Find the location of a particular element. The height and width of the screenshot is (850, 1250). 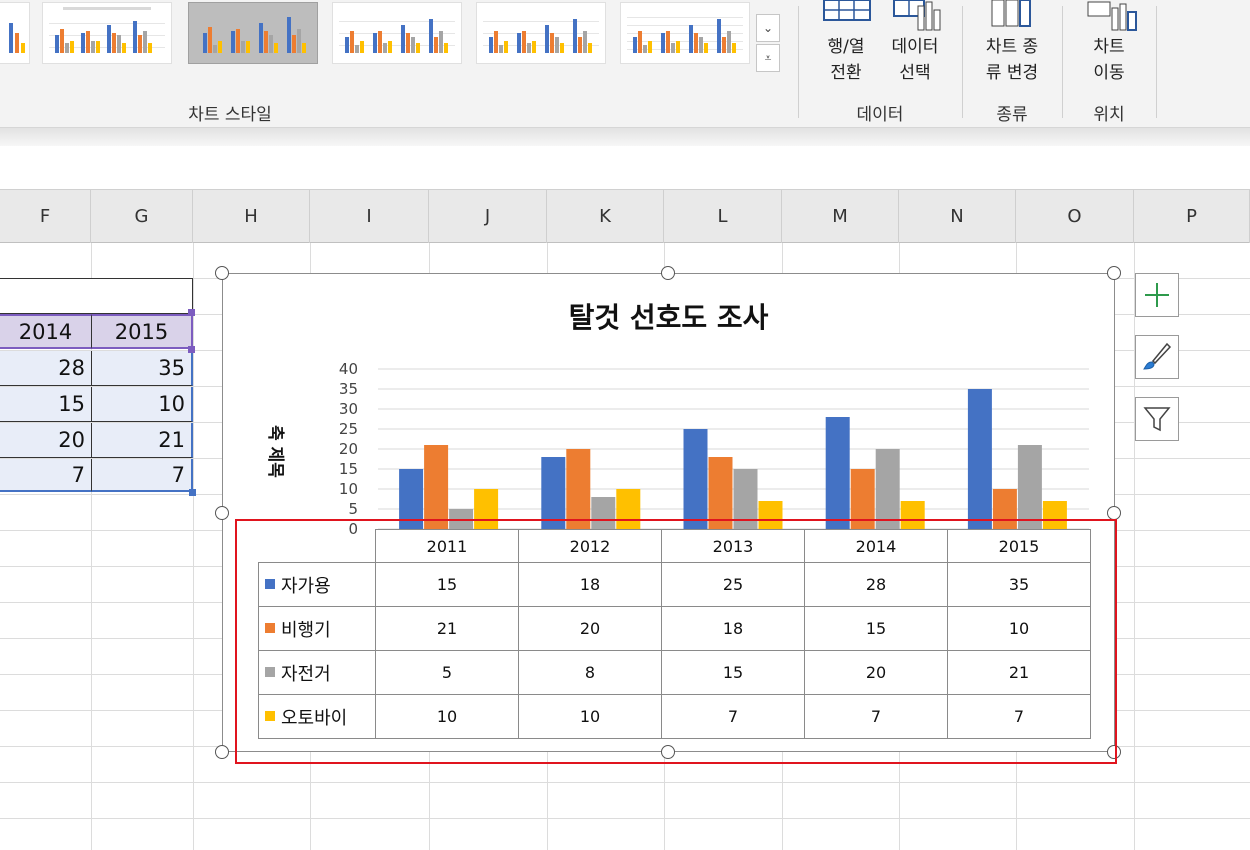

data-table-row: 자전거 5 8 15 20 21 is located at coordinates (674, 672).